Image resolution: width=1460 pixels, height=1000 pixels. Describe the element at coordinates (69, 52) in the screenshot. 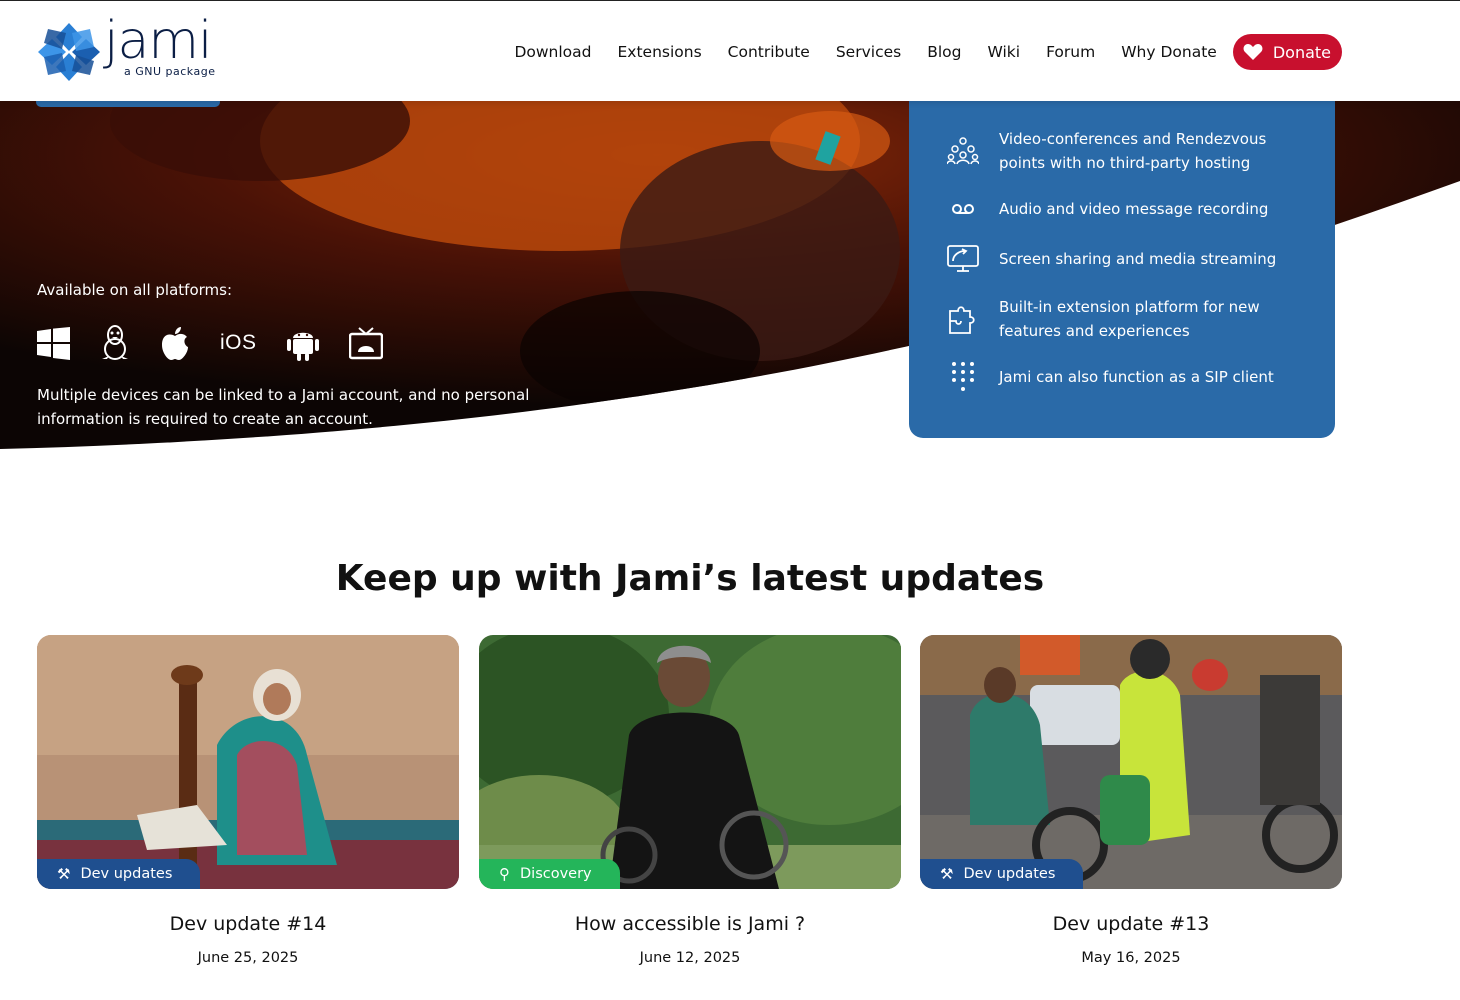

I see `jami-logo-mark-icon` at that location.